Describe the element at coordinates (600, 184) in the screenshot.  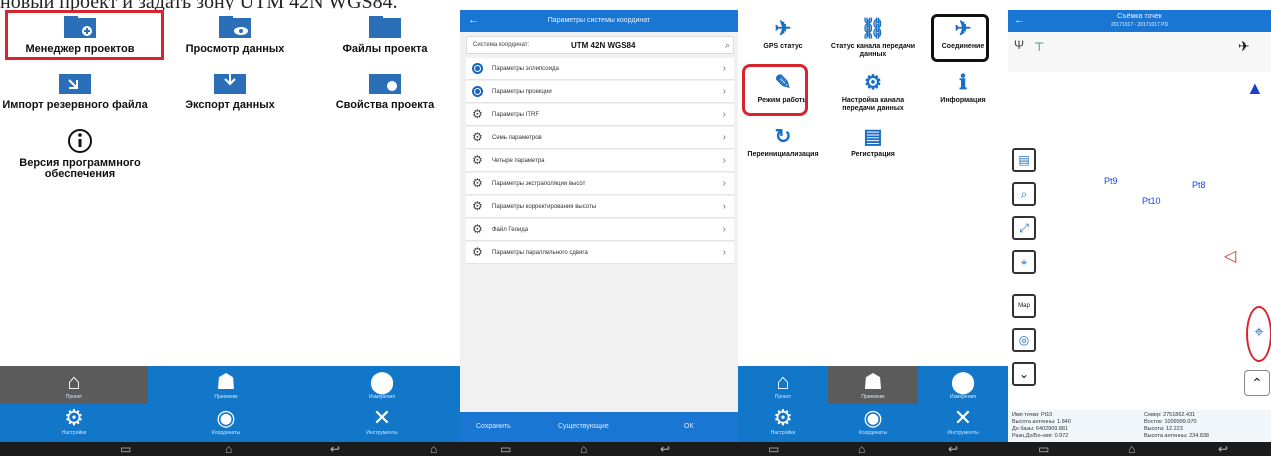
I see `param-row: ⚙ Параметры экстраполяции высот ›` at that location.